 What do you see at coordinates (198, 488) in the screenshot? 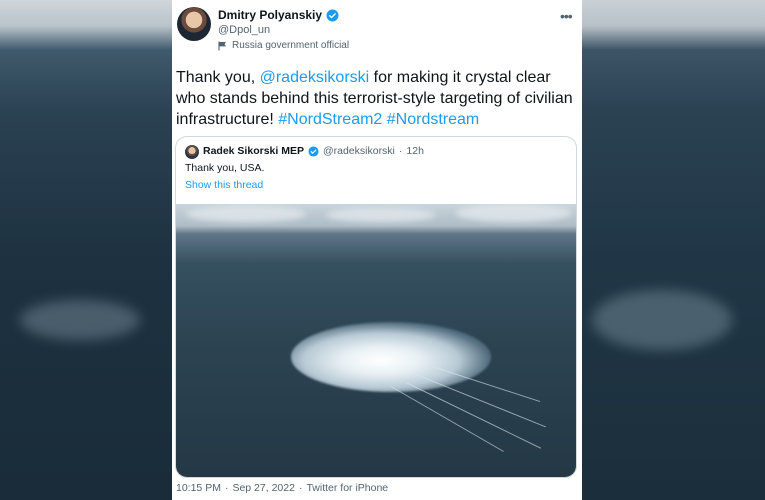
I see `tweet-time: 10:15 PM` at bounding box center [198, 488].